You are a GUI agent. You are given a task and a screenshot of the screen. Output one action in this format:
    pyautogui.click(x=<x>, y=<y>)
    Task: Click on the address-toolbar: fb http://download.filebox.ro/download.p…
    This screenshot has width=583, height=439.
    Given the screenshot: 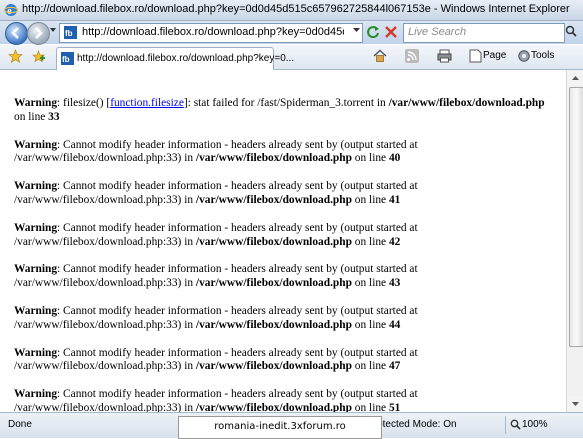 What is the action you would take?
    pyautogui.click(x=291, y=33)
    